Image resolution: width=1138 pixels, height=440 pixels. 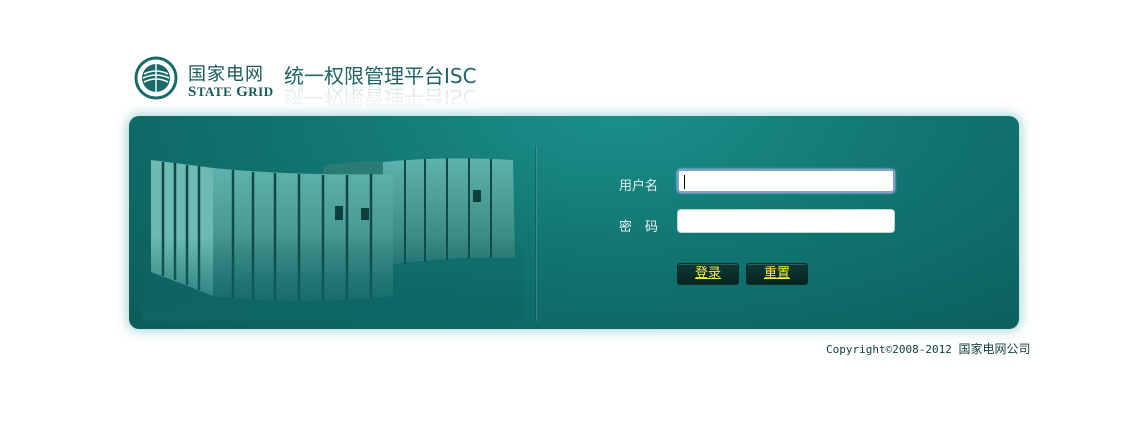 What do you see at coordinates (535, 233) in the screenshot?
I see `panel-divider` at bounding box center [535, 233].